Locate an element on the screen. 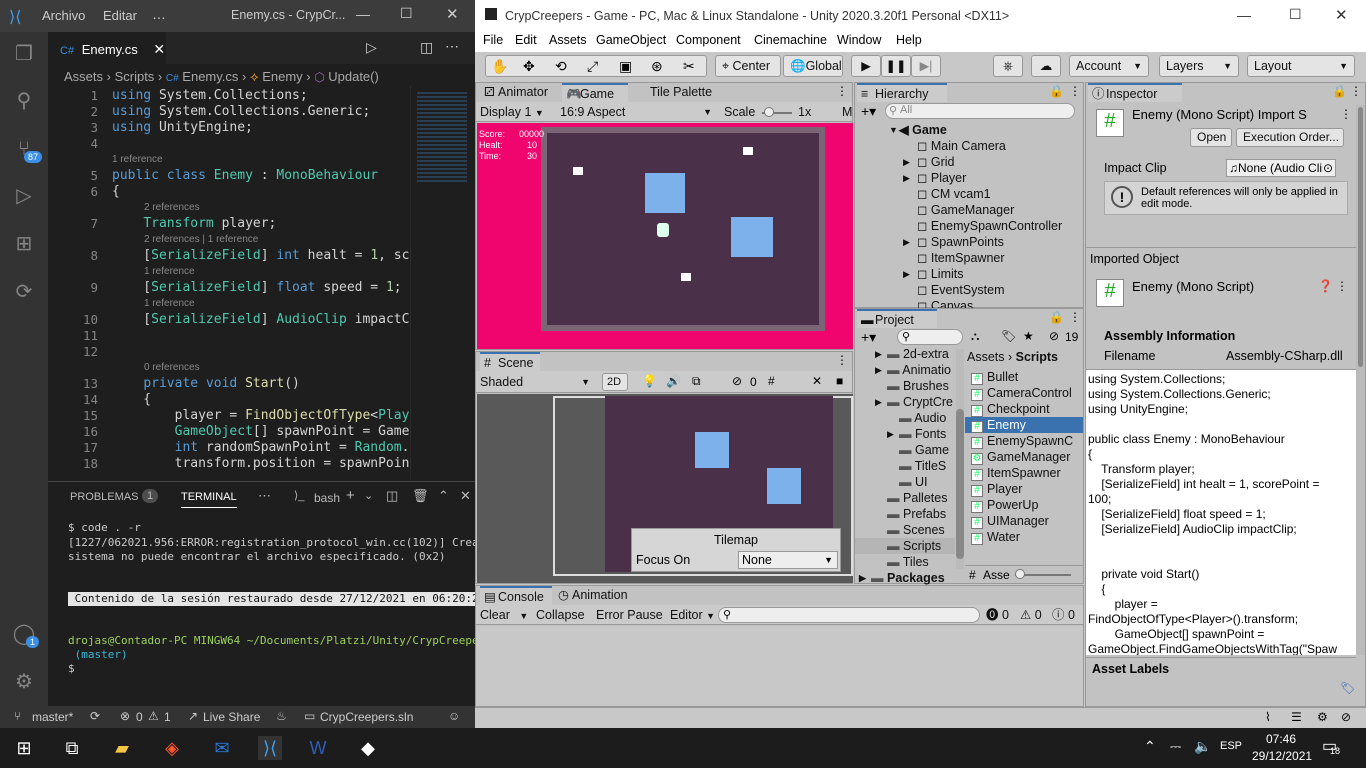  hidden-packages-icon: ⊘ is located at coordinates (1054, 336).